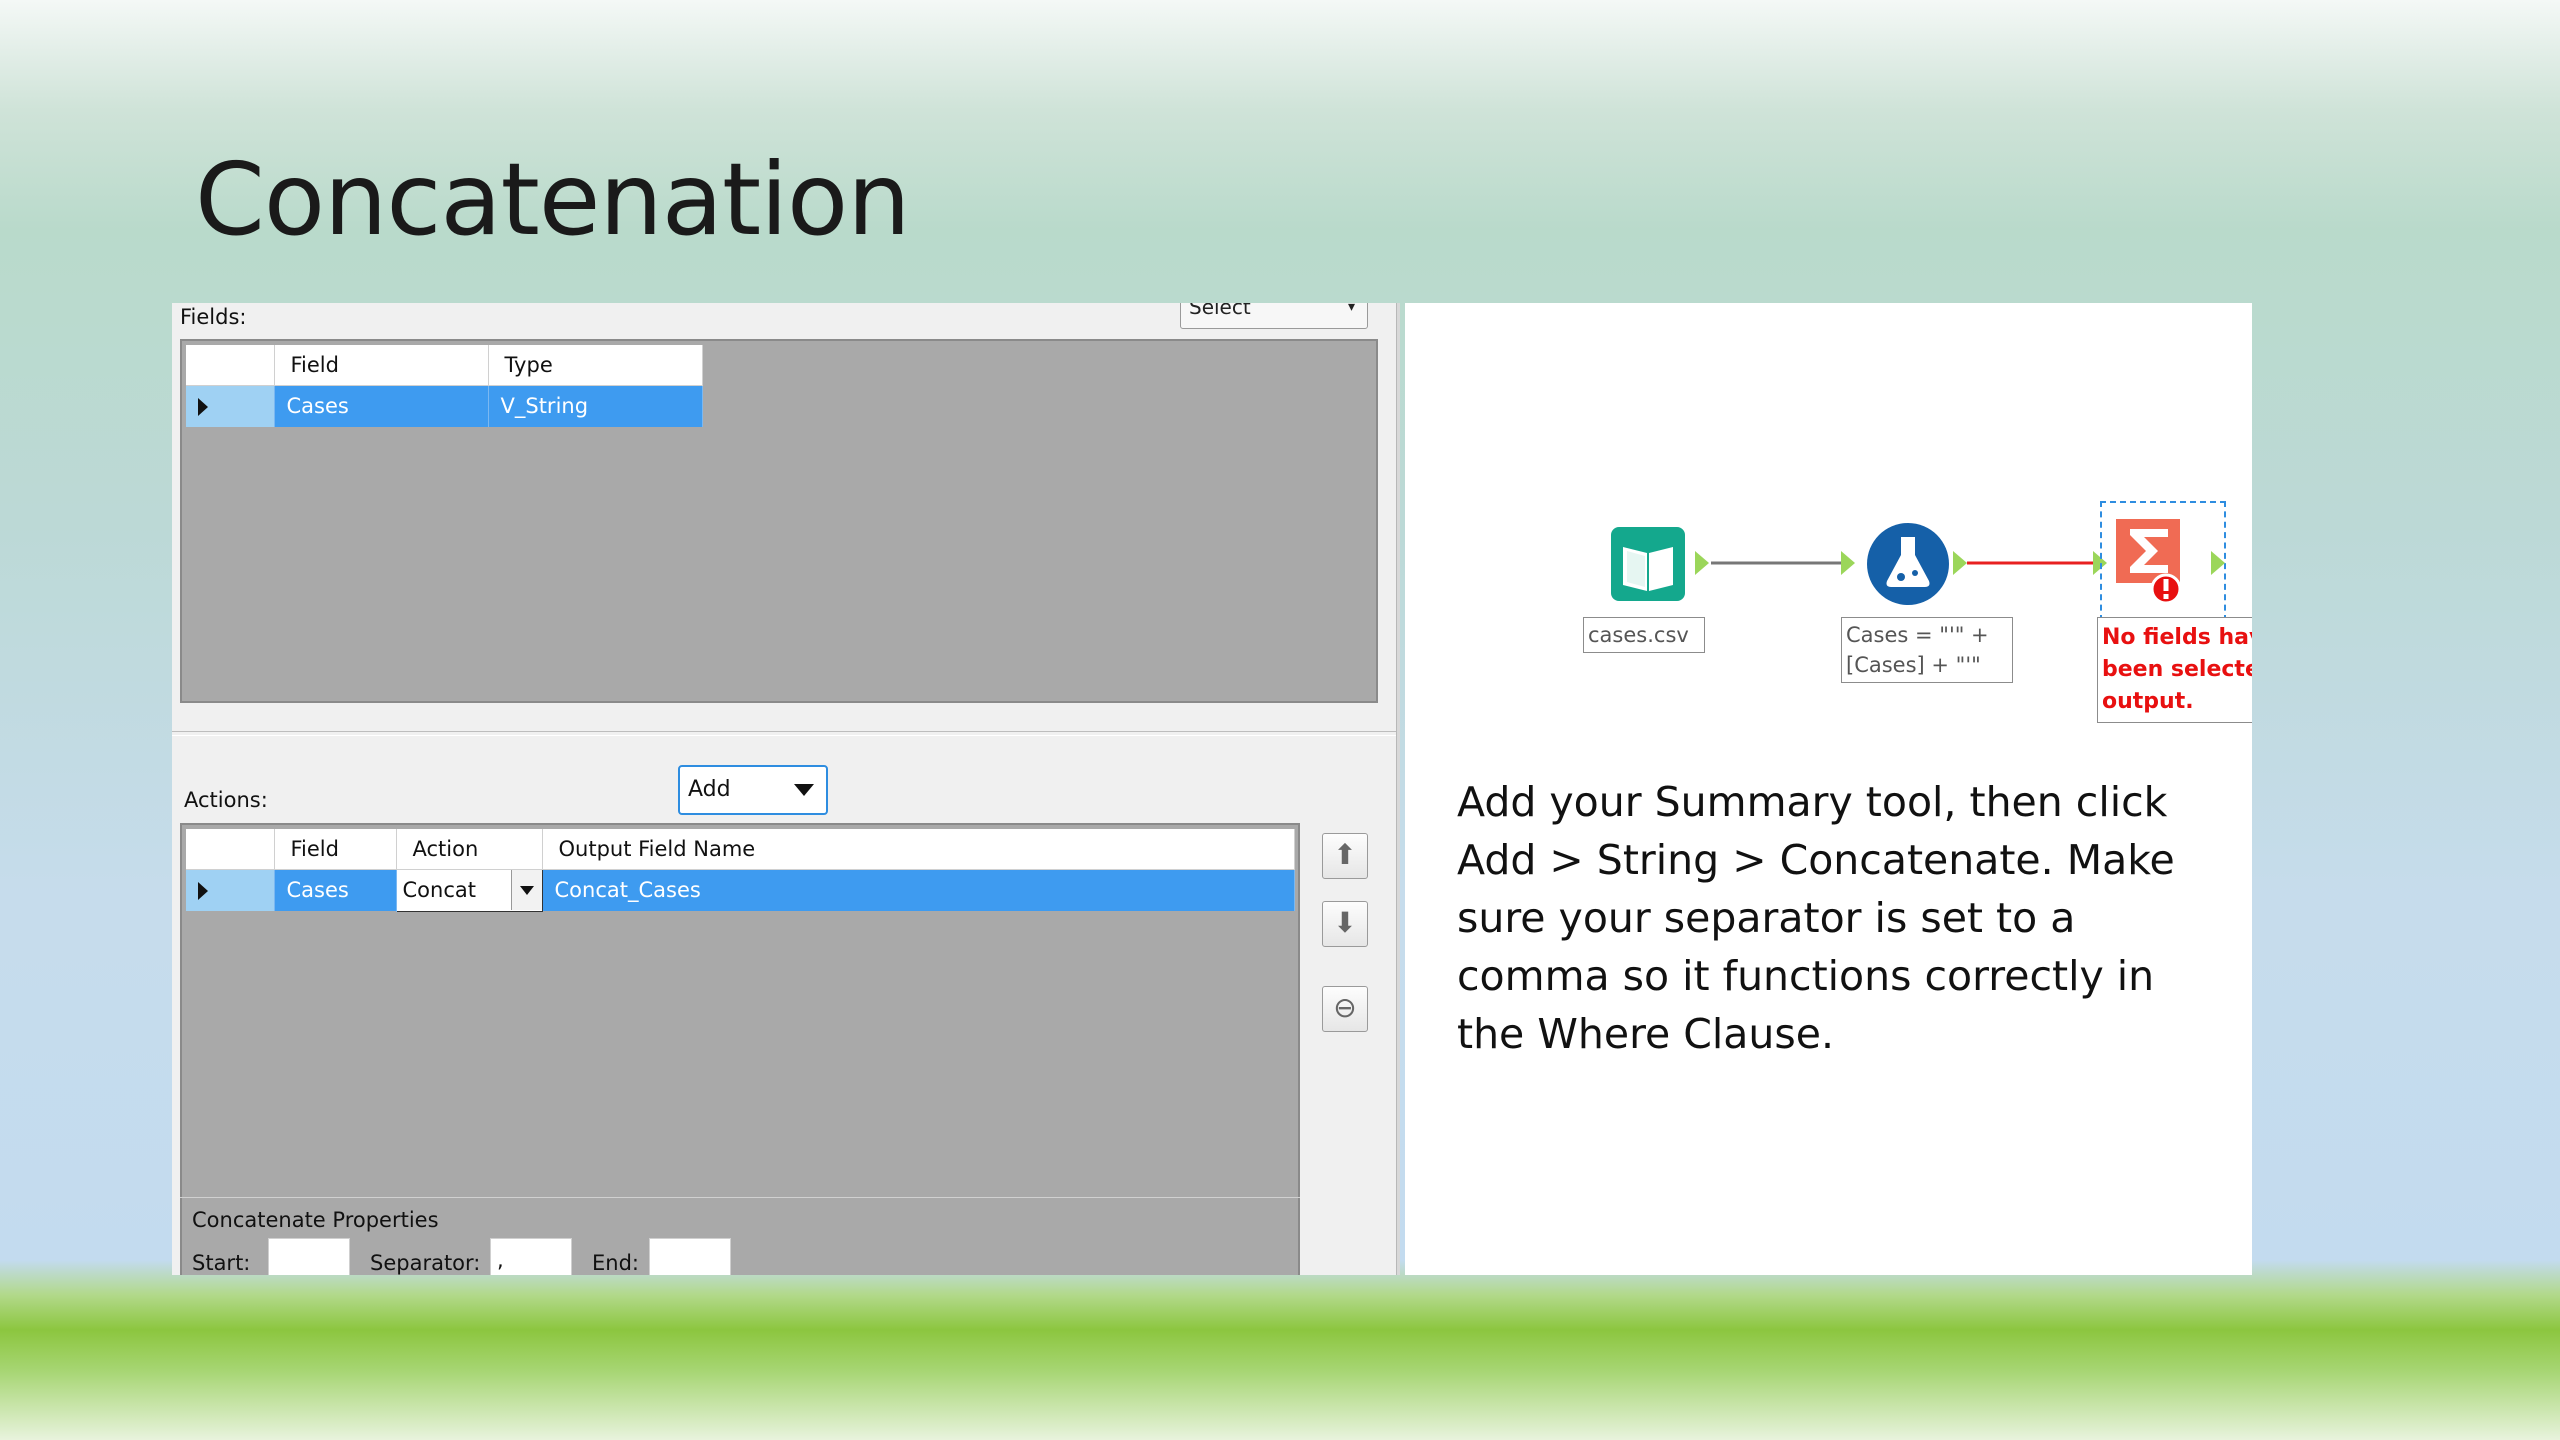 Image resolution: width=2560 pixels, height=1440 pixels. What do you see at coordinates (1398, 789) in the screenshot?
I see `panel-splitter` at bounding box center [1398, 789].